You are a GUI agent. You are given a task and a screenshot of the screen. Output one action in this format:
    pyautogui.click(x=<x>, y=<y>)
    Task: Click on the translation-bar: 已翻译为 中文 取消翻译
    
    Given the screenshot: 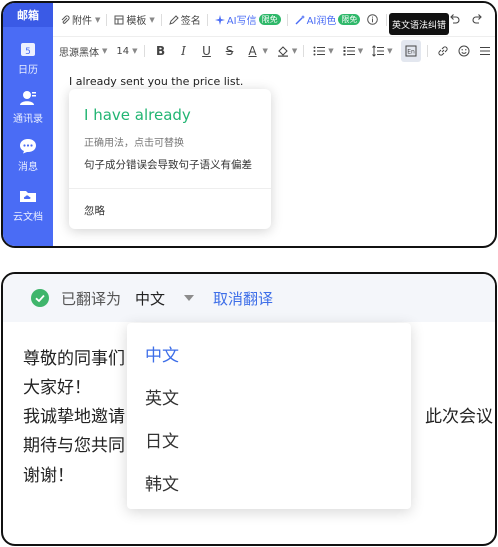 What is the action you would take?
    pyautogui.click(x=249, y=298)
    